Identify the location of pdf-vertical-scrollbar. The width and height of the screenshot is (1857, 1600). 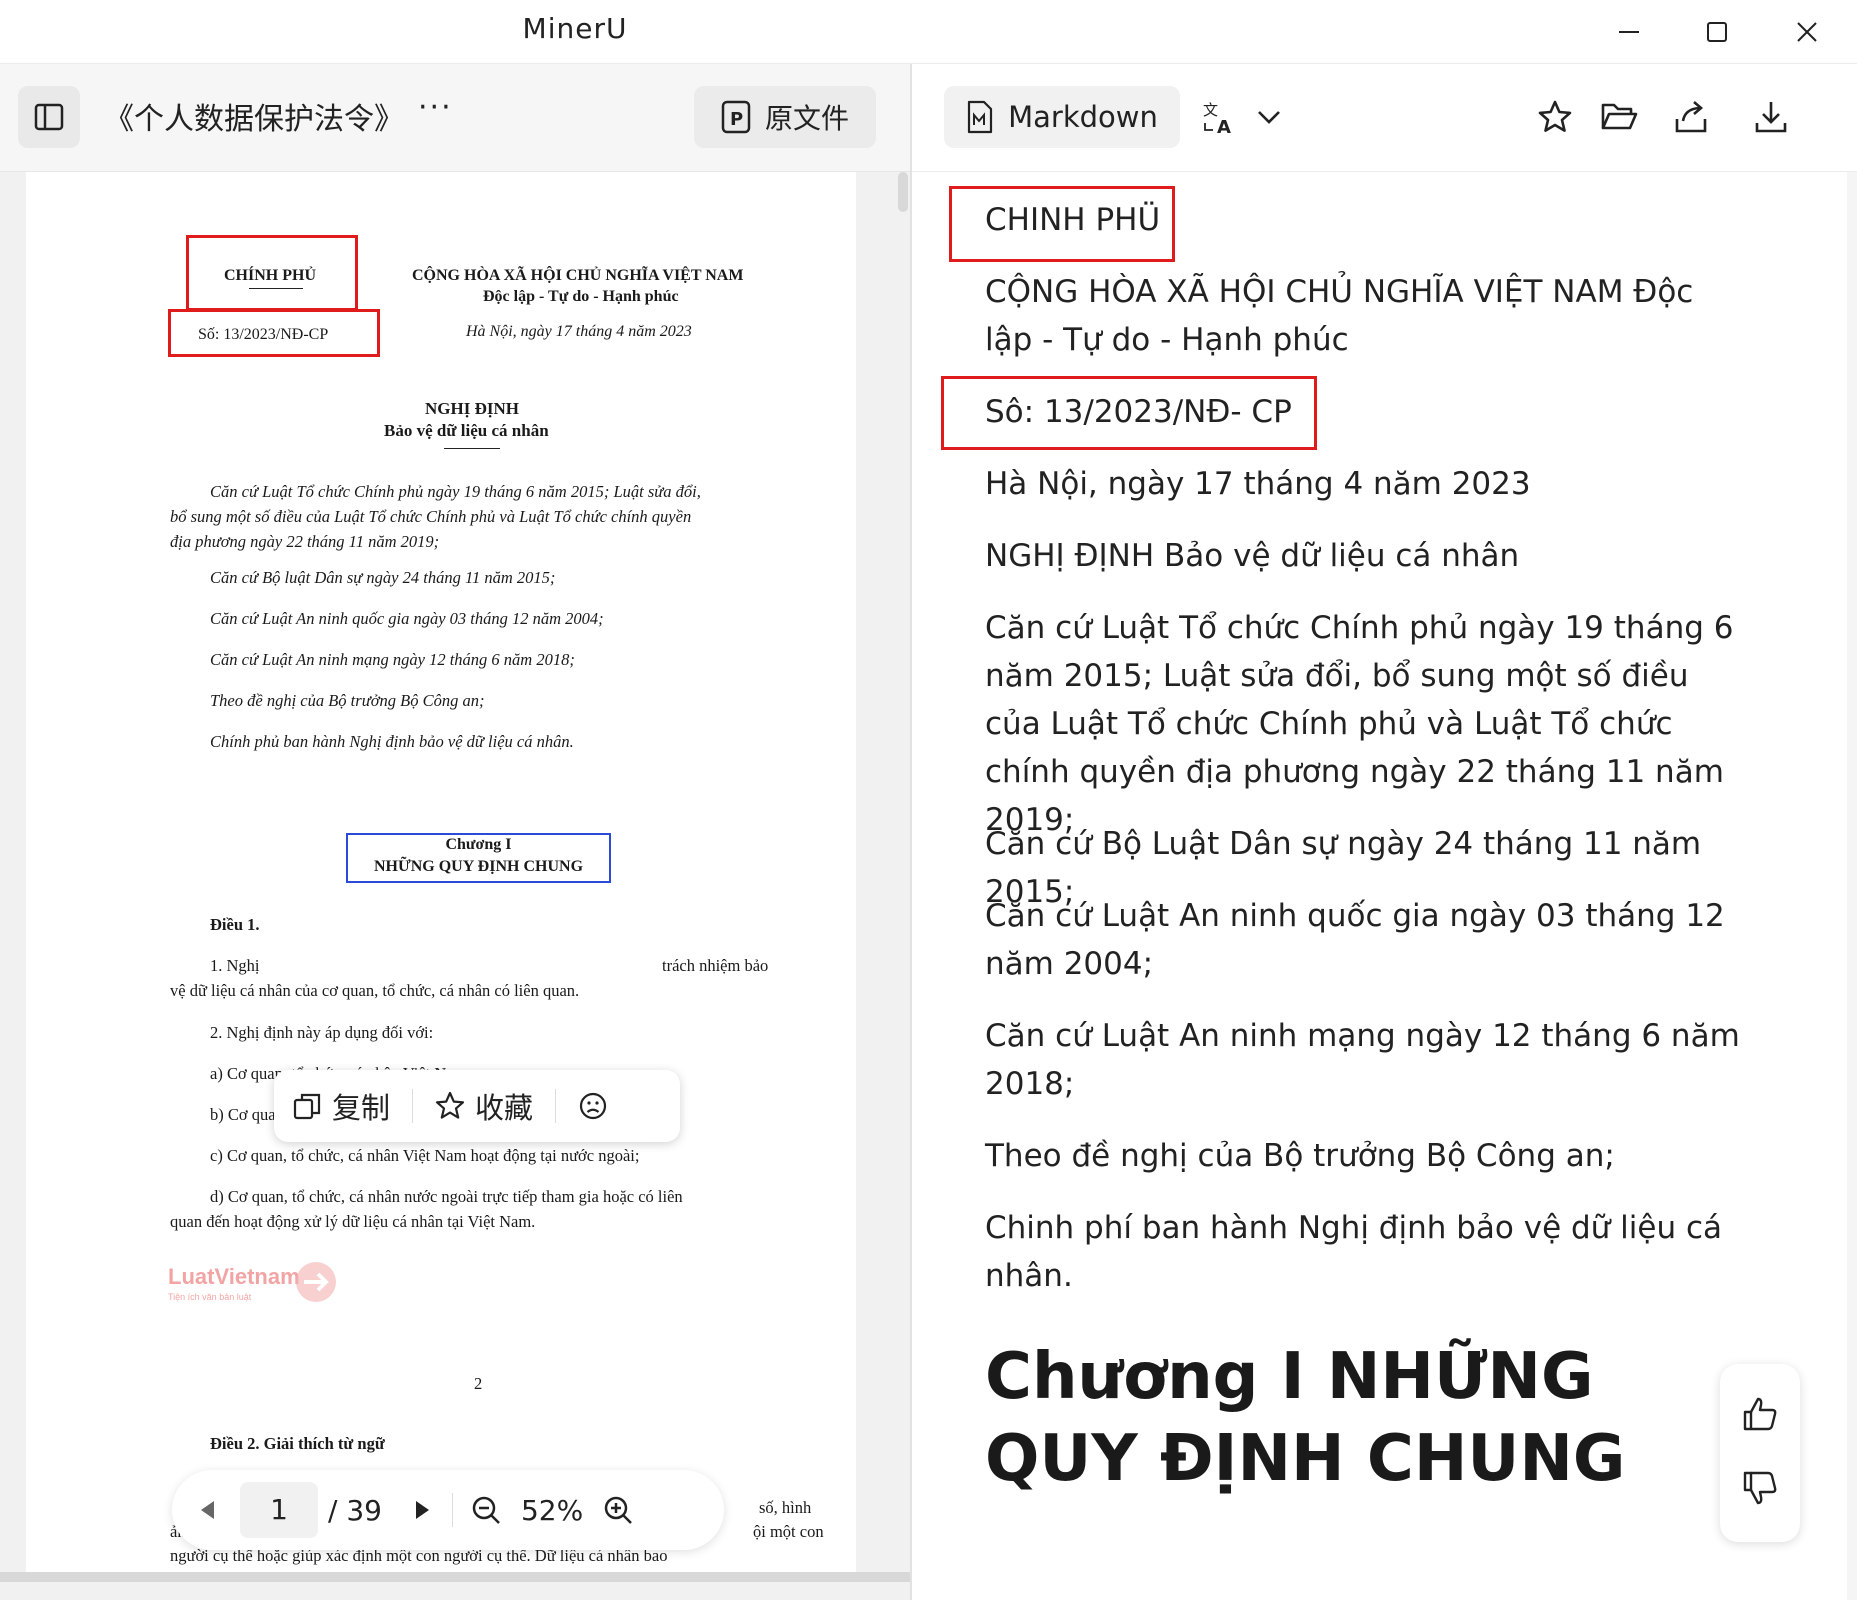
(903, 192).